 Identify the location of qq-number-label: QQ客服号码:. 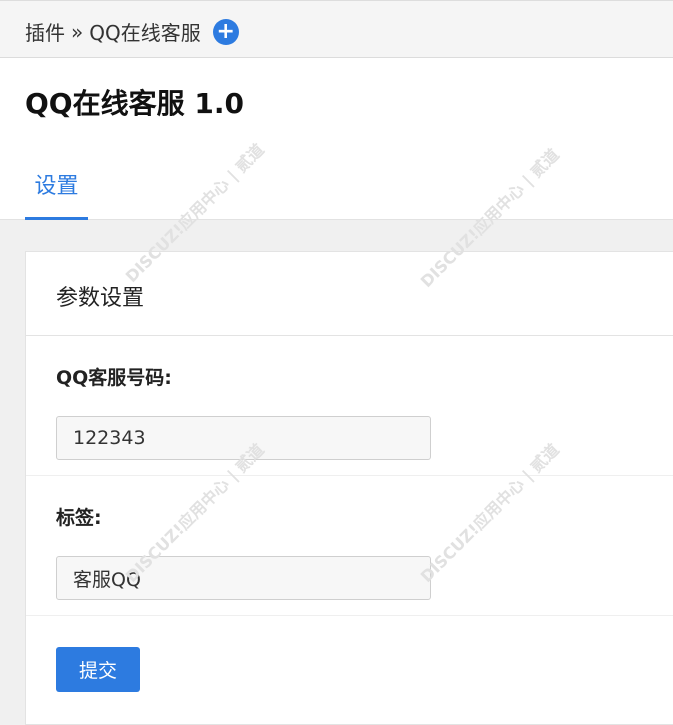
(114, 378).